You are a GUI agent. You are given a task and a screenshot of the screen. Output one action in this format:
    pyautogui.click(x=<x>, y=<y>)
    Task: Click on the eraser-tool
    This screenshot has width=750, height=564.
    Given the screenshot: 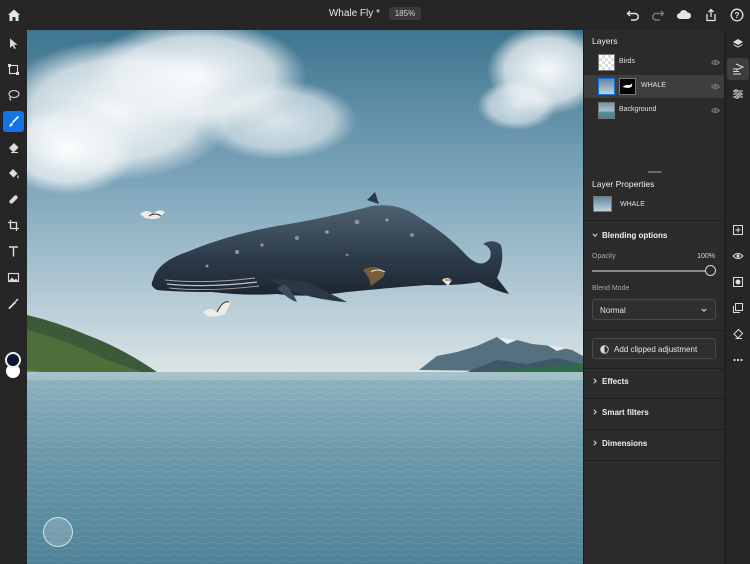 What is the action you would take?
    pyautogui.click(x=13, y=147)
    